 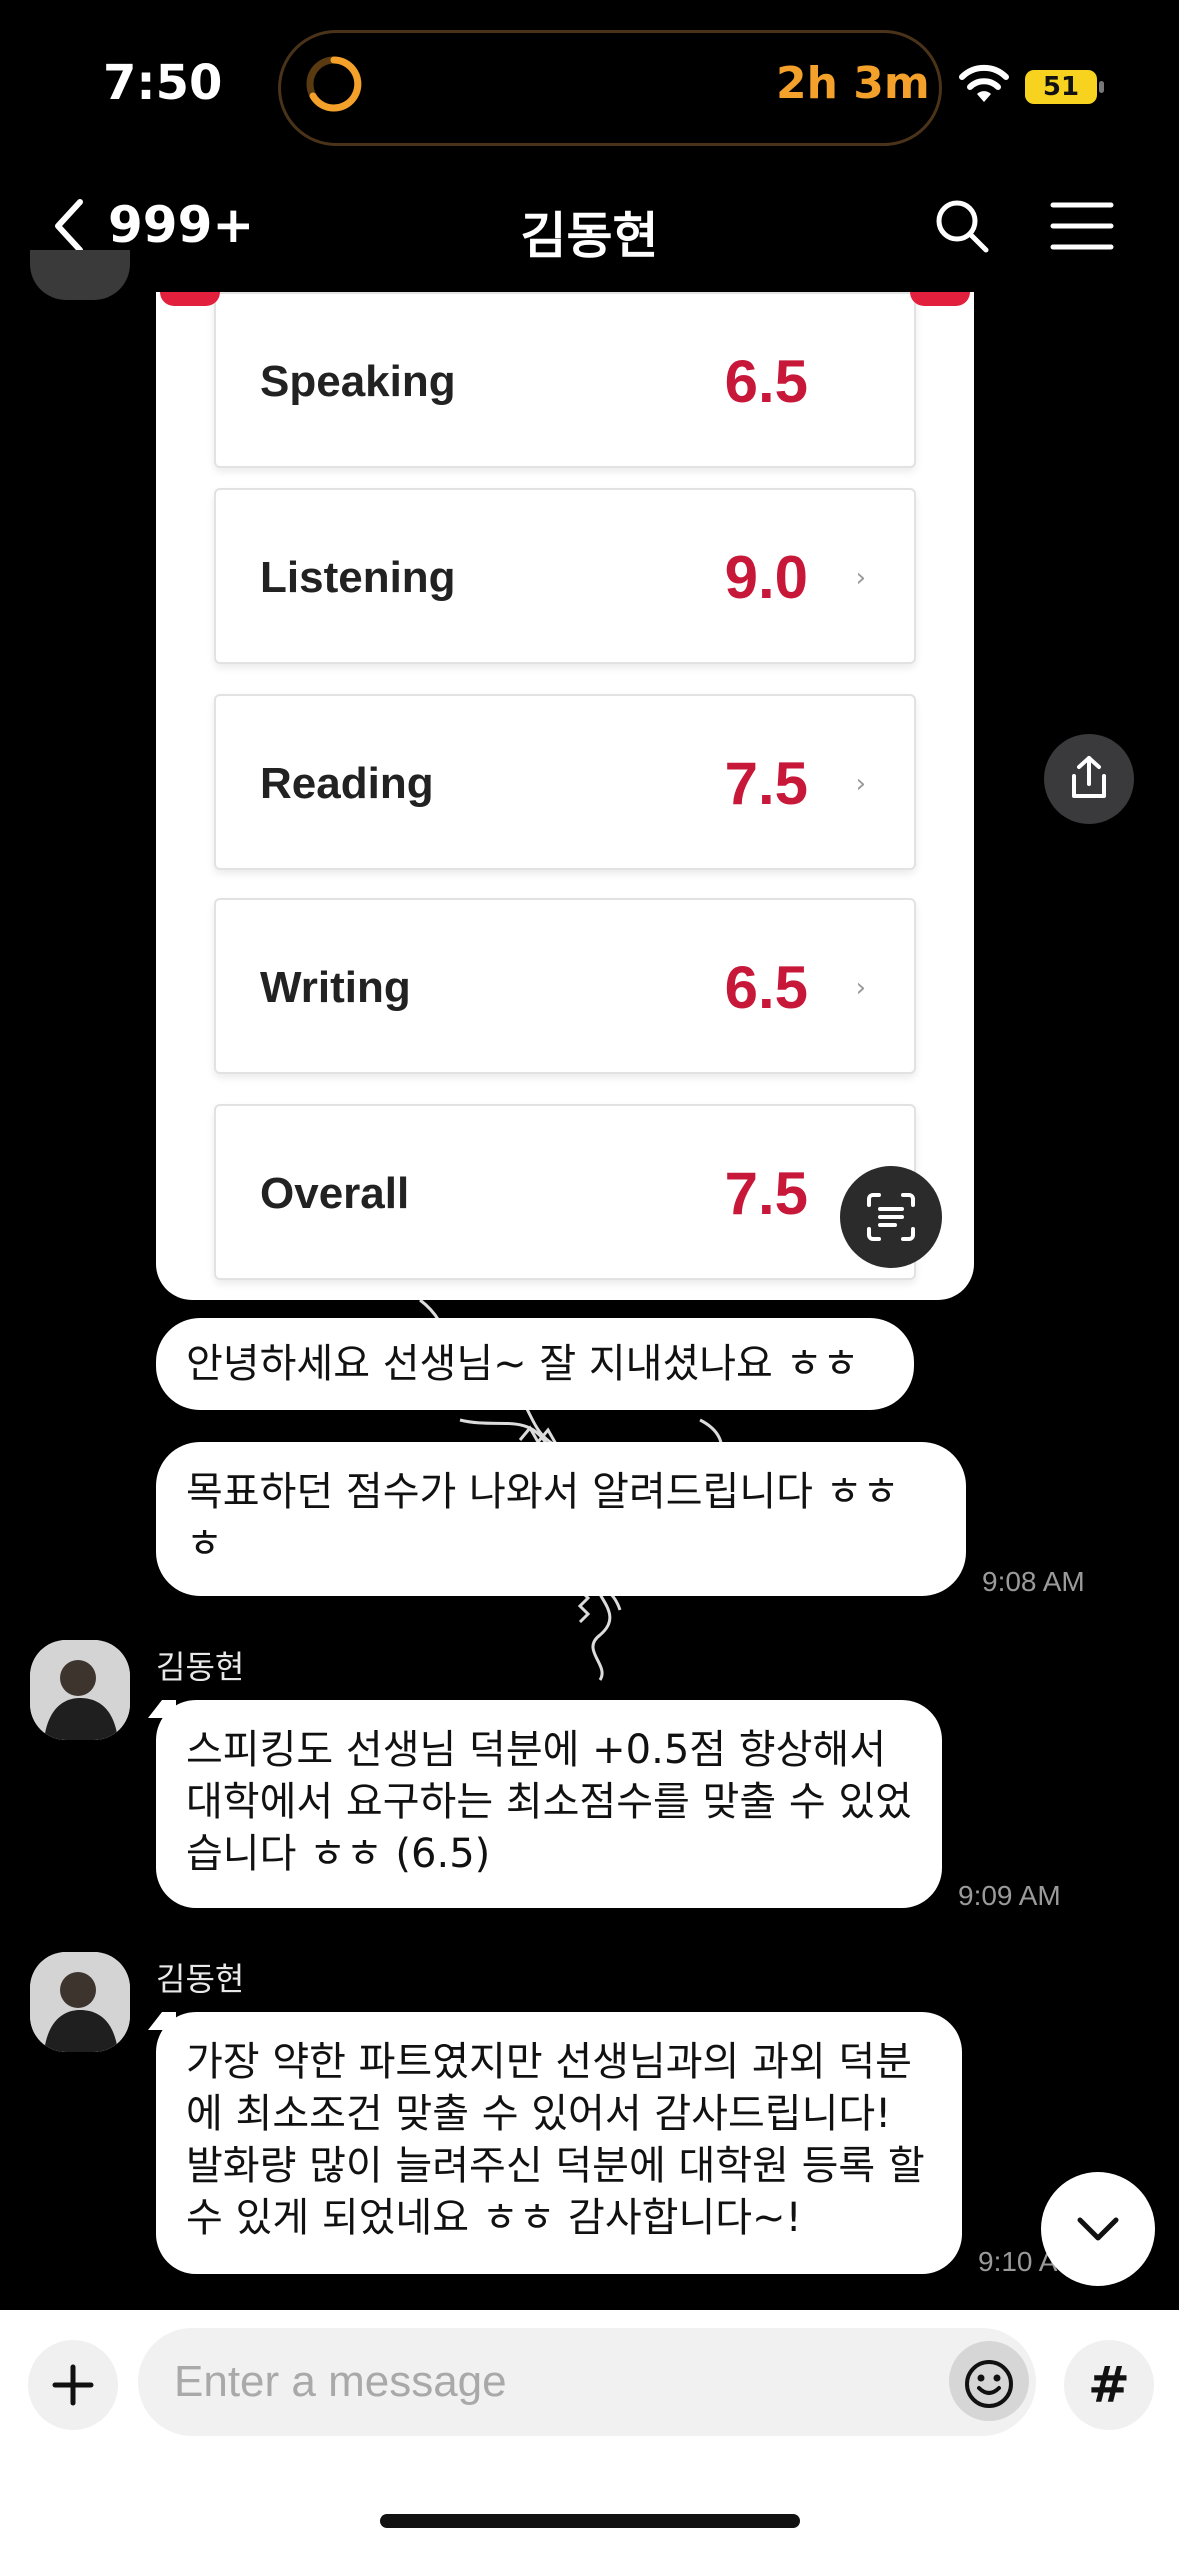 What do you see at coordinates (358, 381) in the screenshot?
I see `score-label: Speaking` at bounding box center [358, 381].